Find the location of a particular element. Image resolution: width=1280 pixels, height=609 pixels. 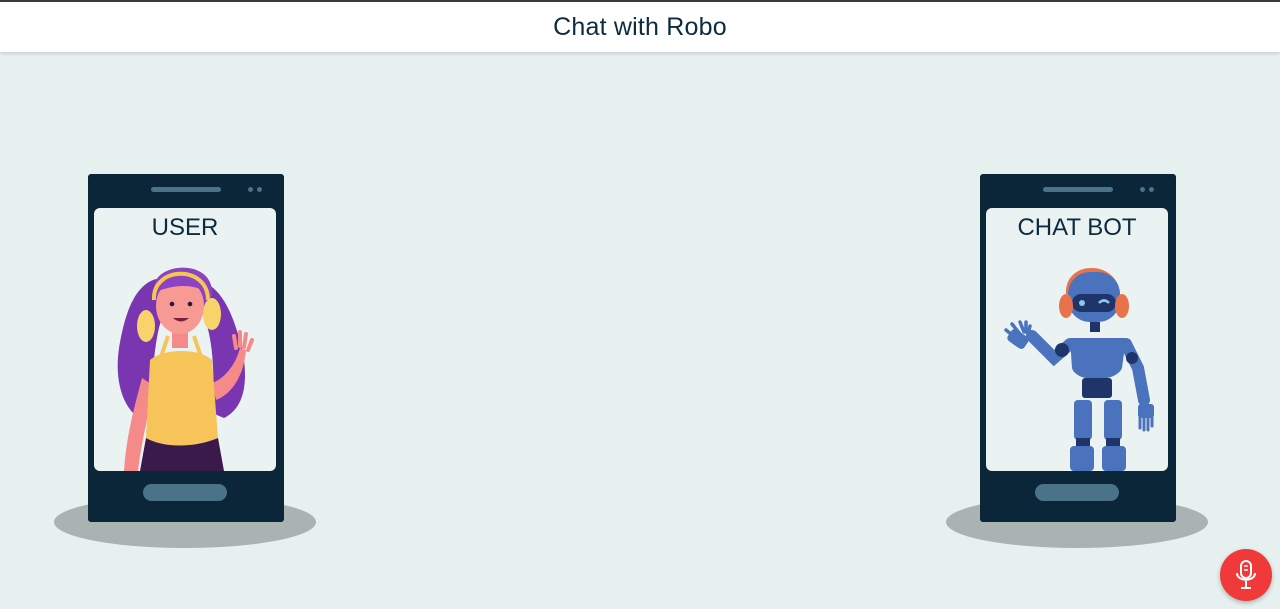

bot-phone-card: CHAT BOT is located at coordinates (1077, 361).